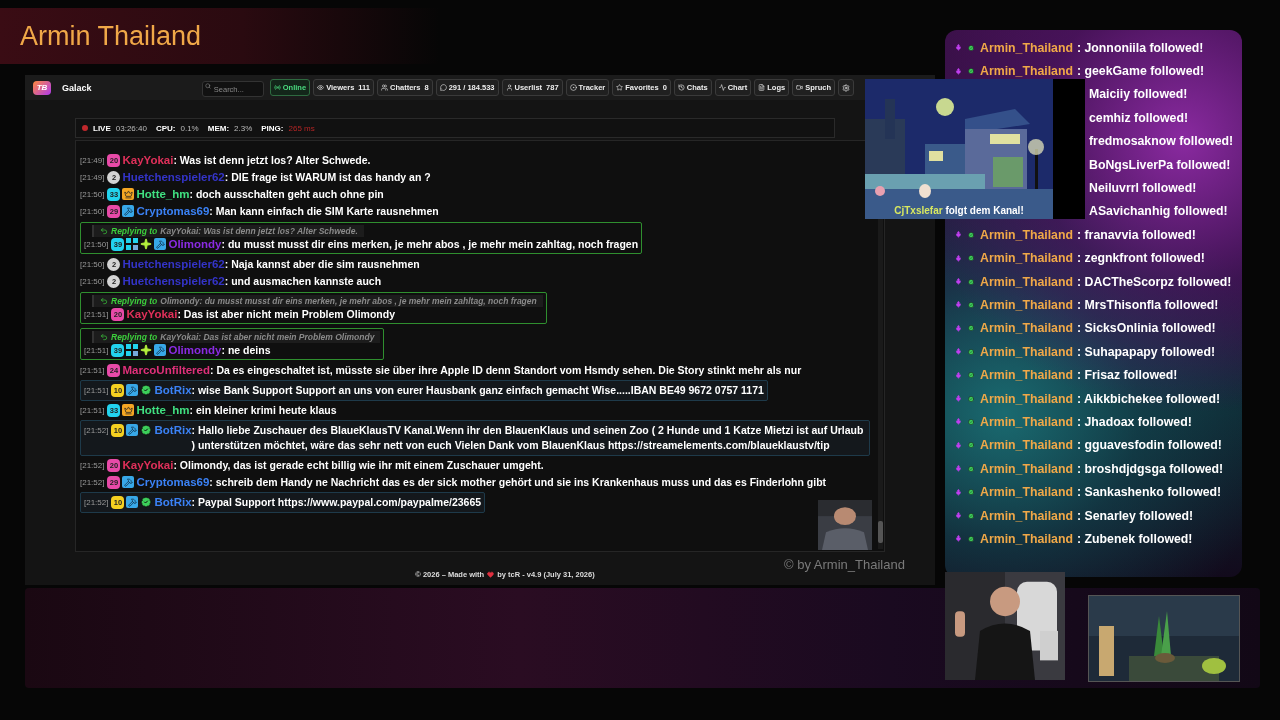  Describe the element at coordinates (573, 87) in the screenshot. I see `target-icon` at that location.